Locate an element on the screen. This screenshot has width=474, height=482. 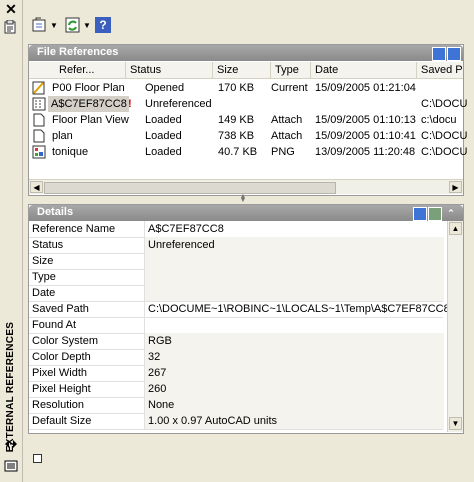
detail-label: Reference Name is located at coordinates (74, 229).